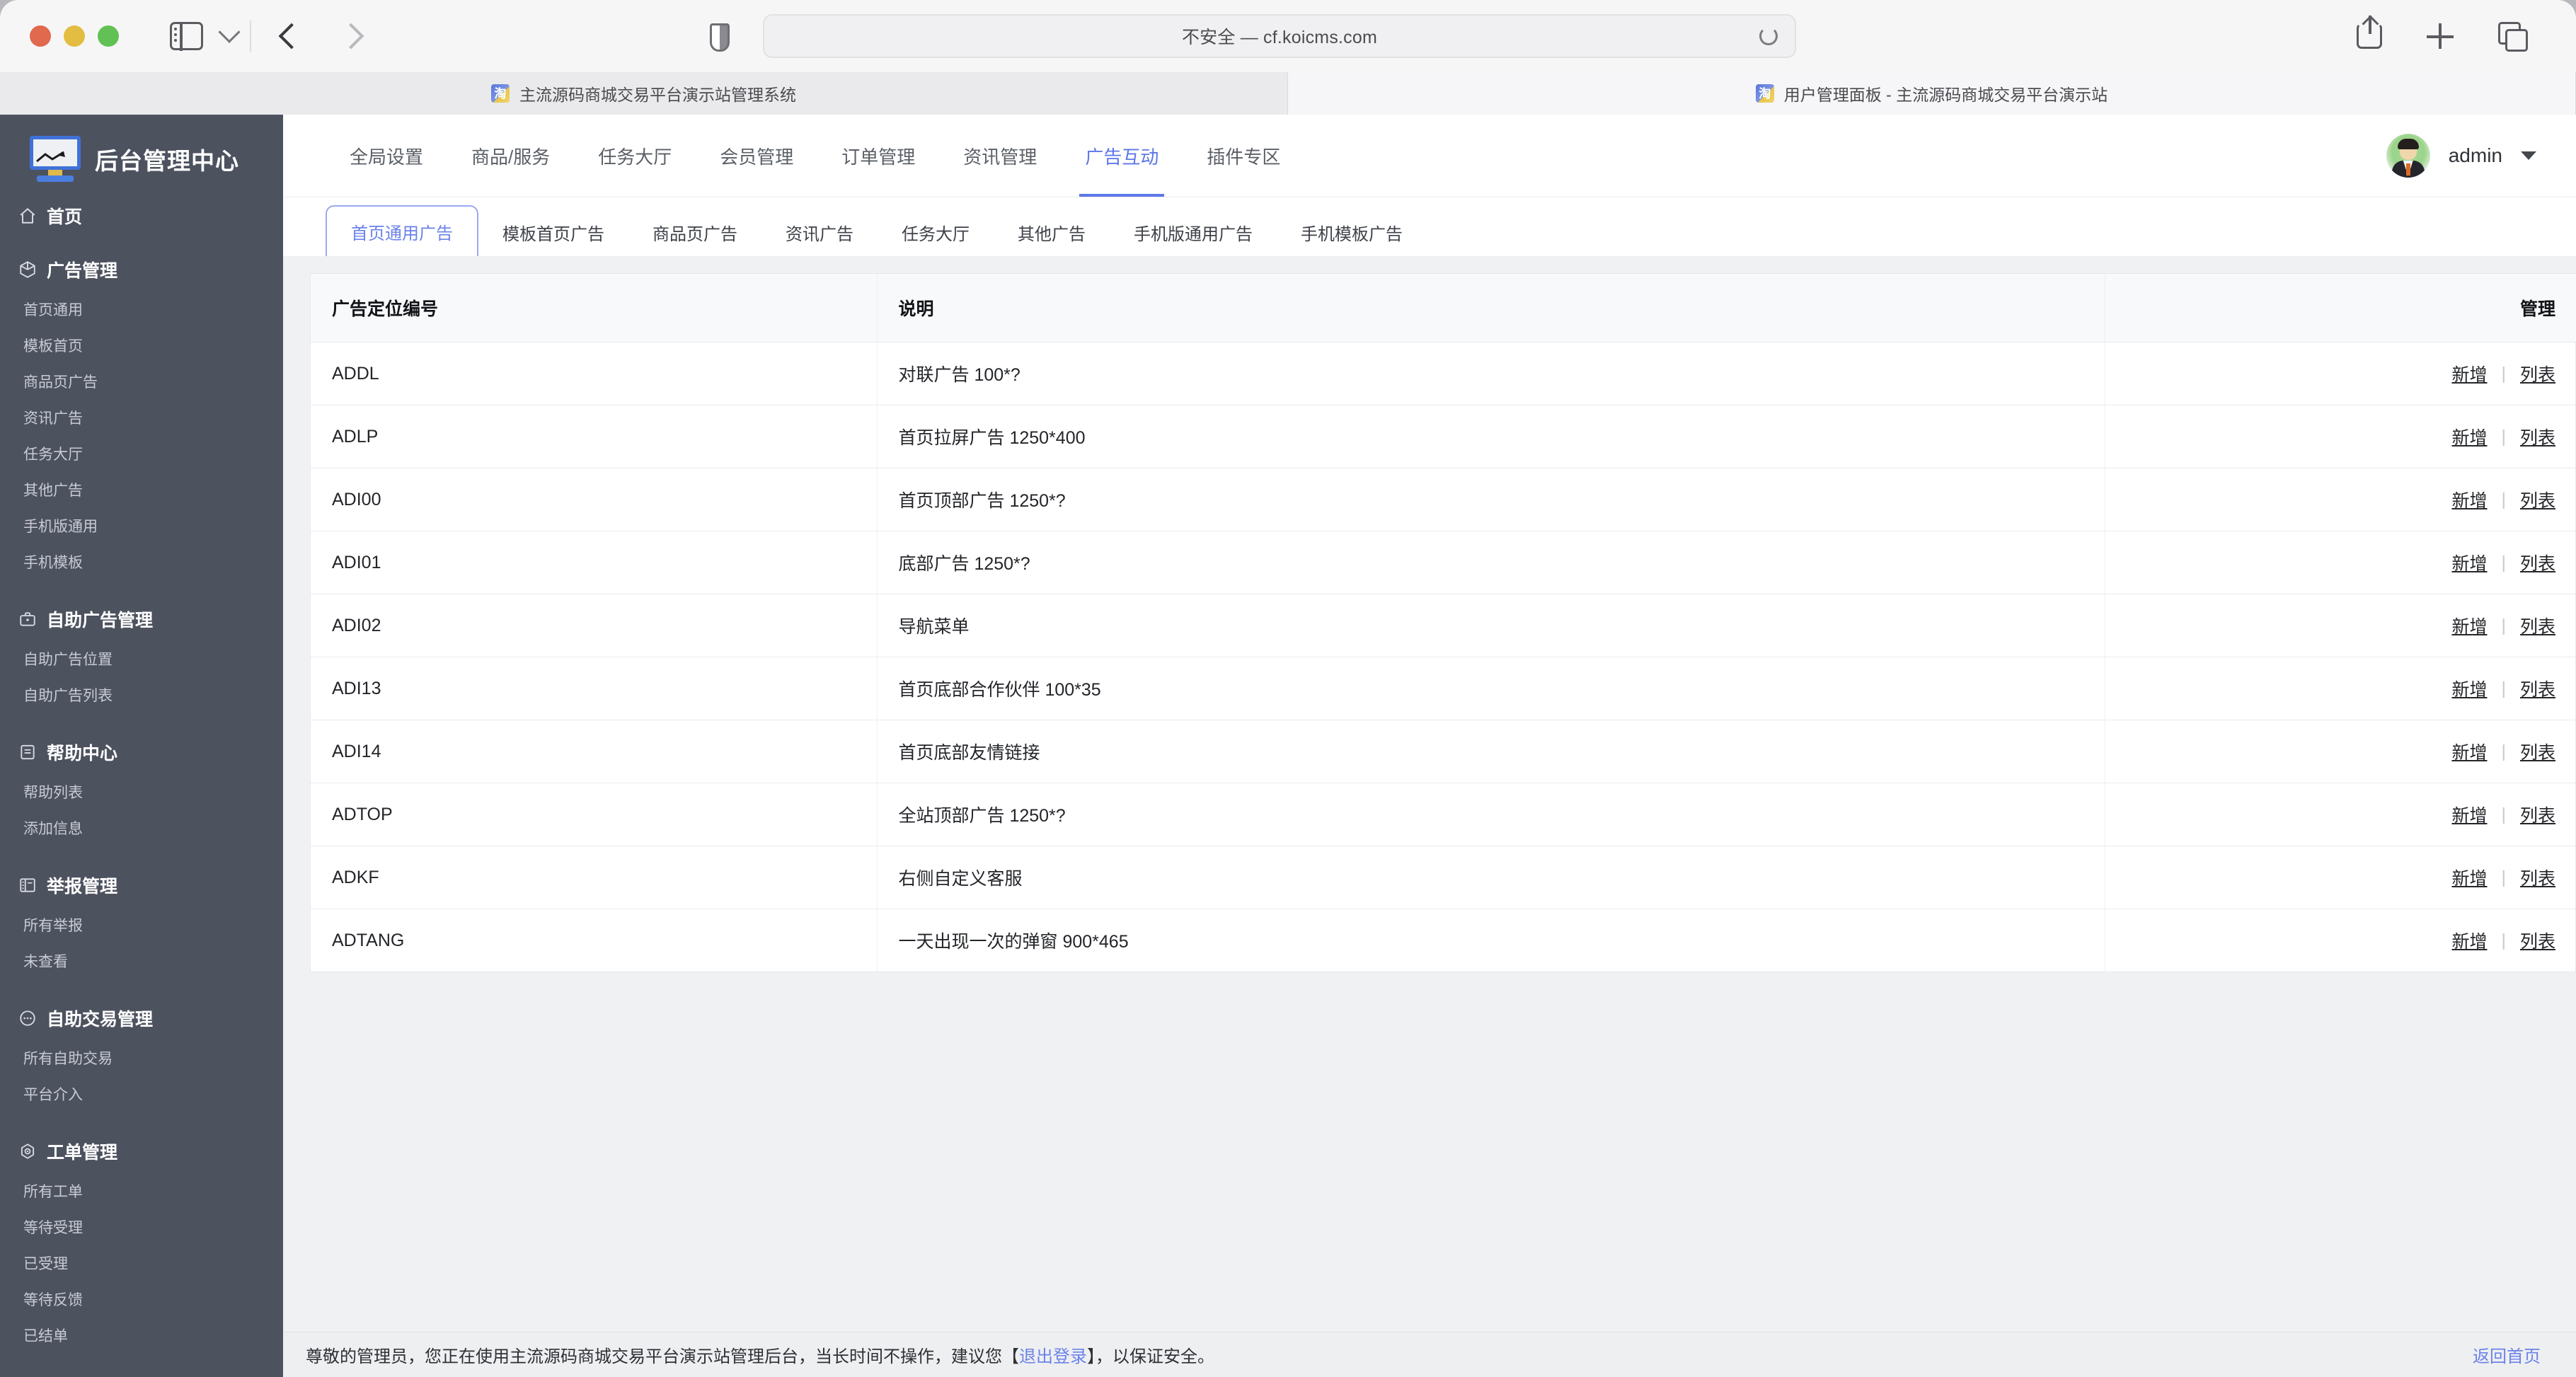 The height and width of the screenshot is (1377, 2576). I want to click on new-tab-icon, so click(2440, 36).